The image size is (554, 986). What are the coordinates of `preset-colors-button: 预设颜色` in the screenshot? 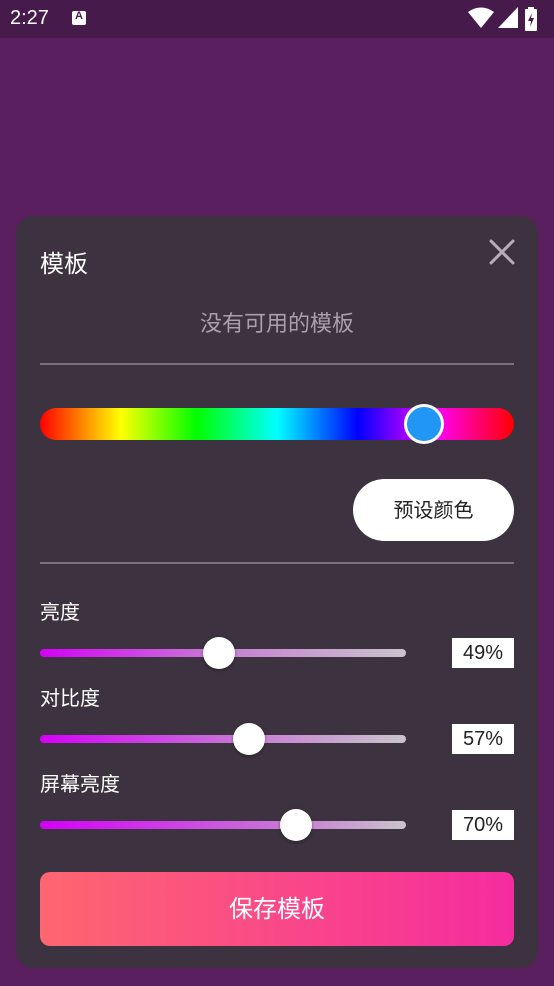 It's located at (433, 510).